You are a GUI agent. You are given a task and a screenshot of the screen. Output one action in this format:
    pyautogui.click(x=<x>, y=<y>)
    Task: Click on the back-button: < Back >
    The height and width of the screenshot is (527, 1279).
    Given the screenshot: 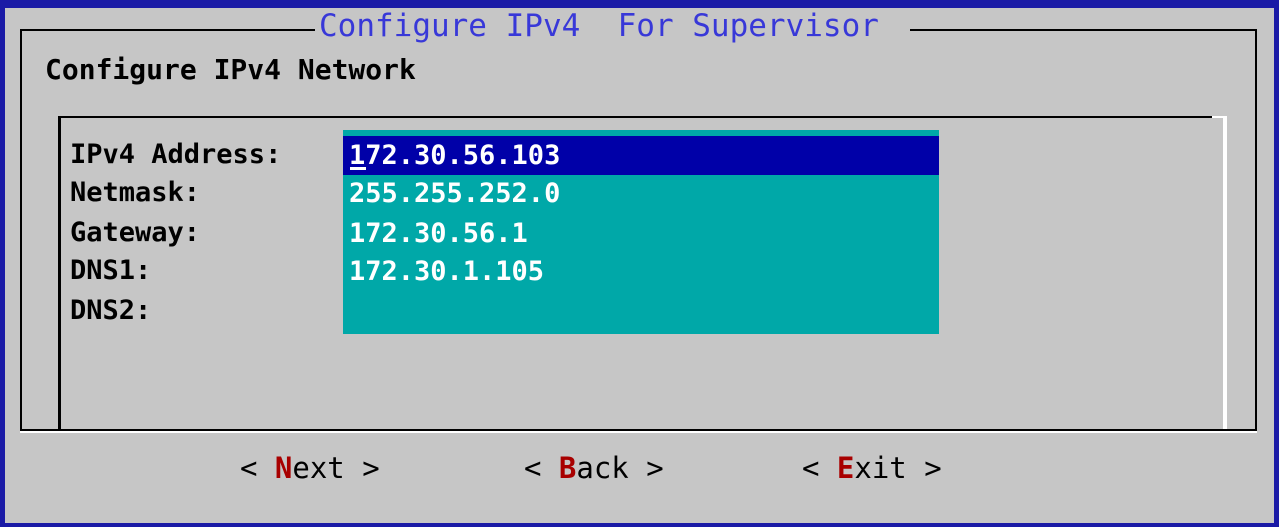 What is the action you would take?
    pyautogui.click(x=594, y=468)
    